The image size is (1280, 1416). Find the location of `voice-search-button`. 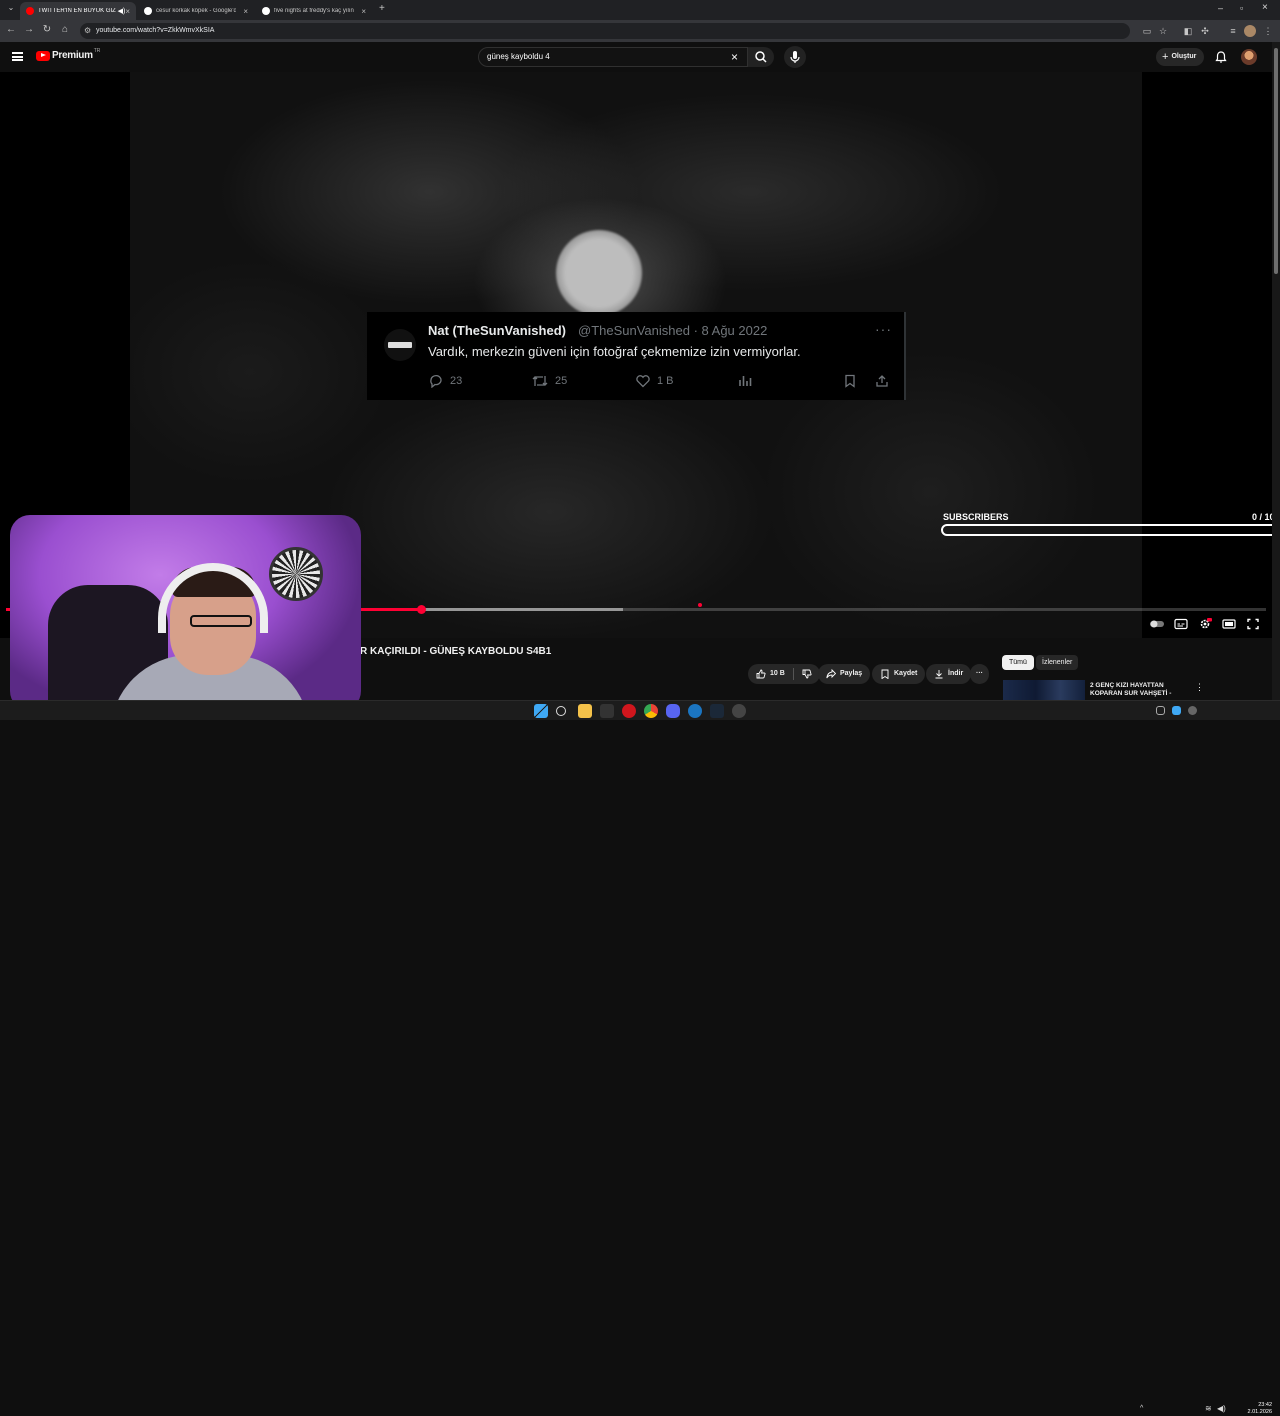

voice-search-button is located at coordinates (795, 57).